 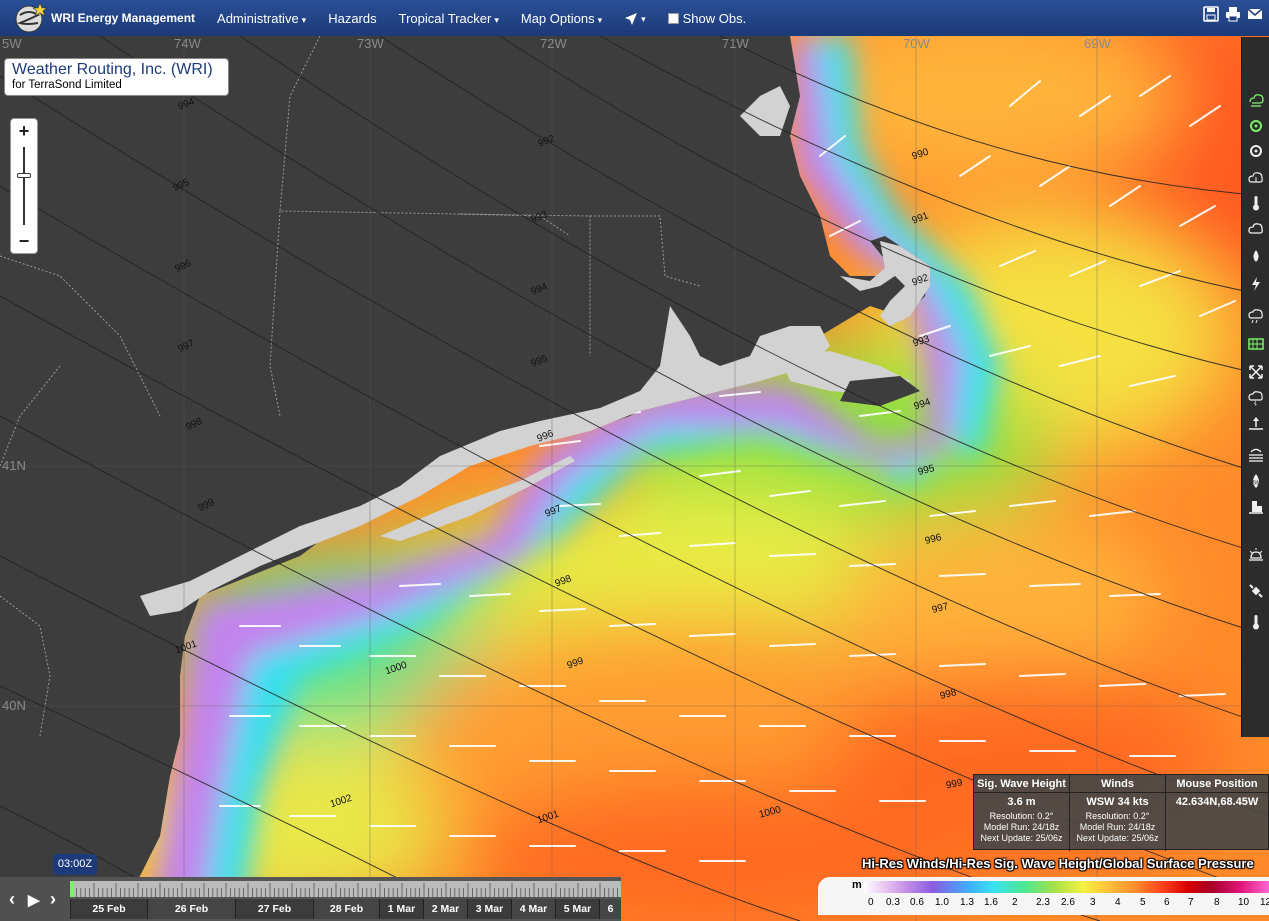 What do you see at coordinates (1093, 902) in the screenshot?
I see `legend-tick: 3` at bounding box center [1093, 902].